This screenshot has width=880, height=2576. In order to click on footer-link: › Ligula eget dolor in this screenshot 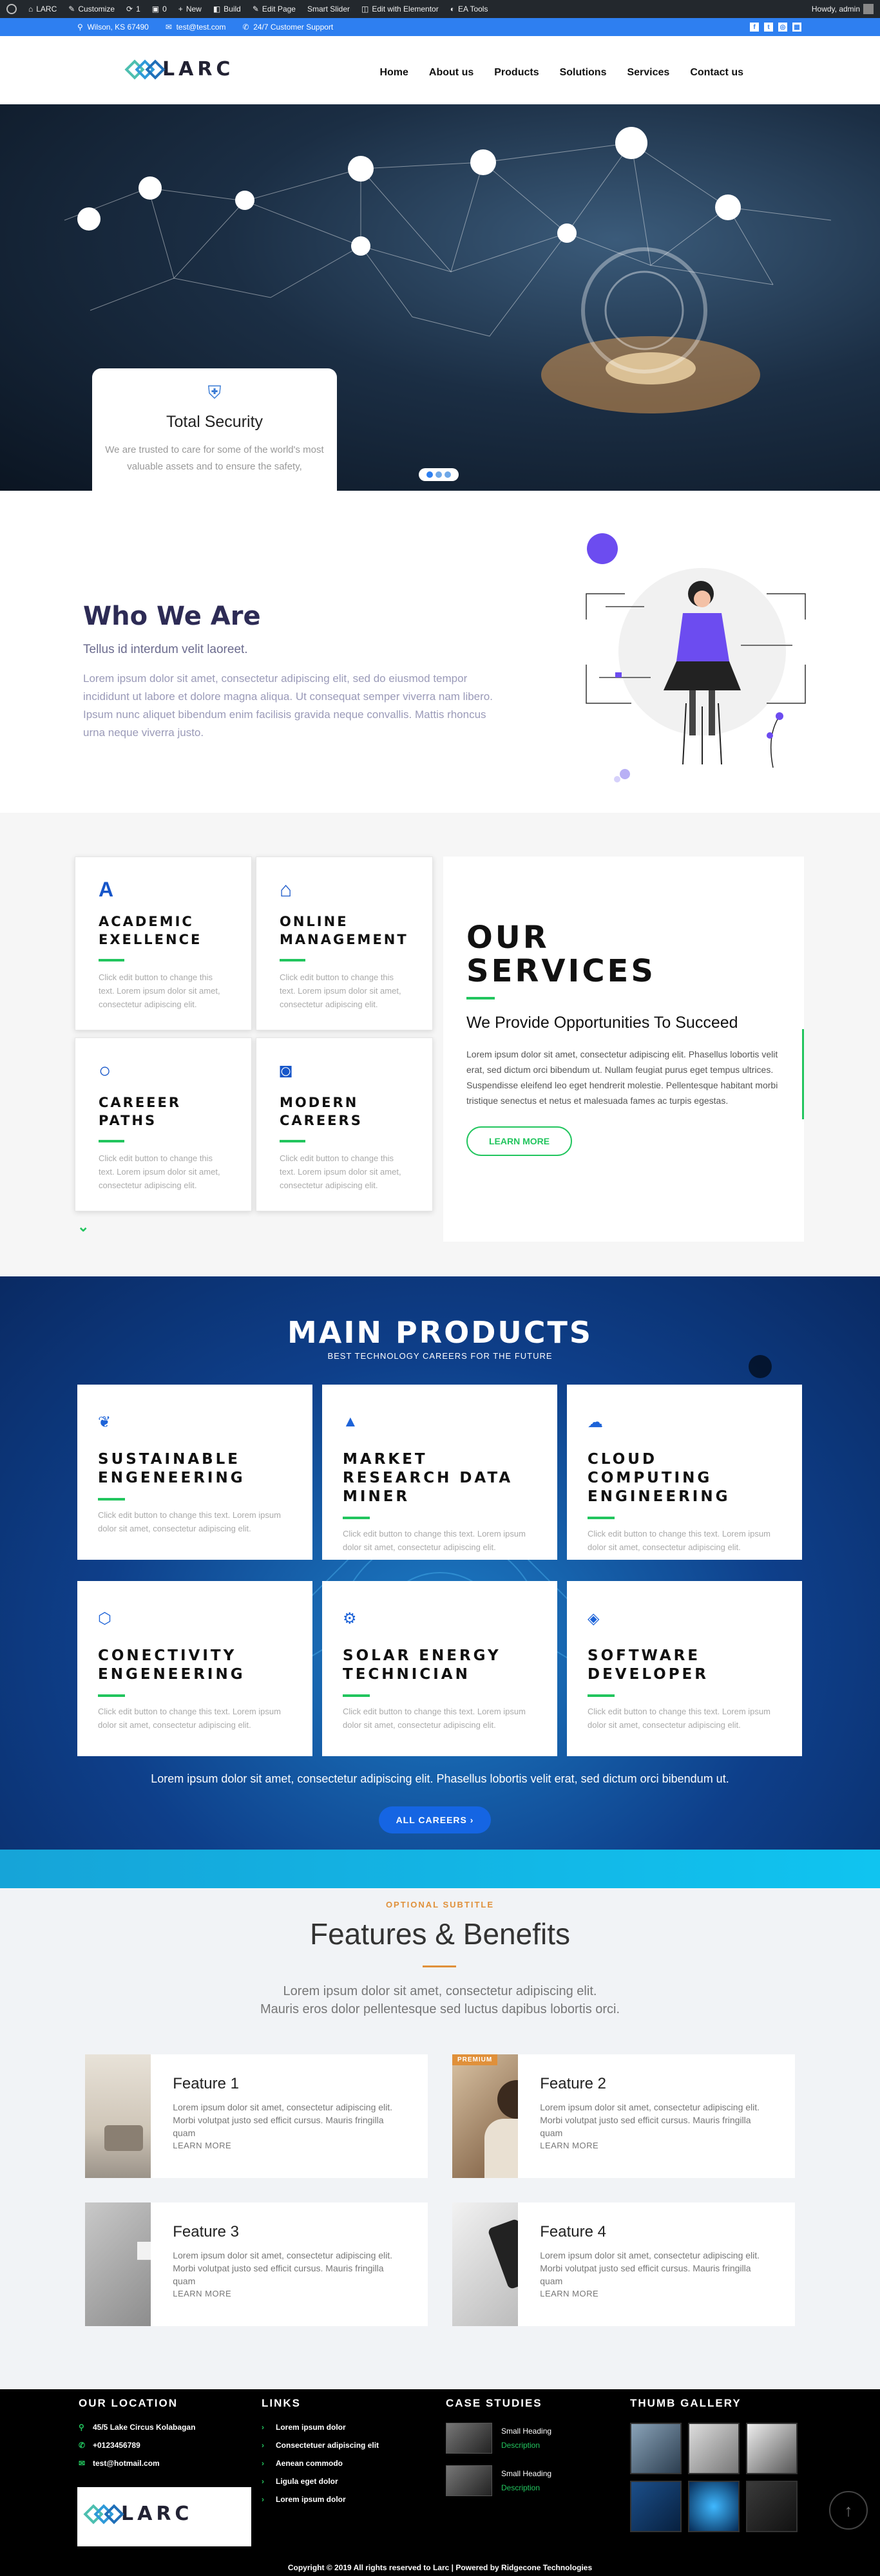, I will do `click(320, 2481)`.